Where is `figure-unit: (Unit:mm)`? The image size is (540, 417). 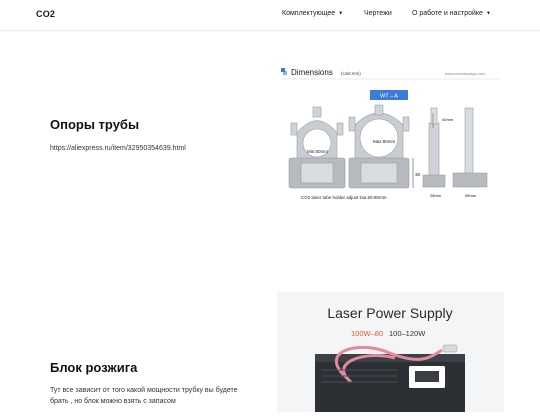 figure-unit: (Unit:mm) is located at coordinates (351, 73).